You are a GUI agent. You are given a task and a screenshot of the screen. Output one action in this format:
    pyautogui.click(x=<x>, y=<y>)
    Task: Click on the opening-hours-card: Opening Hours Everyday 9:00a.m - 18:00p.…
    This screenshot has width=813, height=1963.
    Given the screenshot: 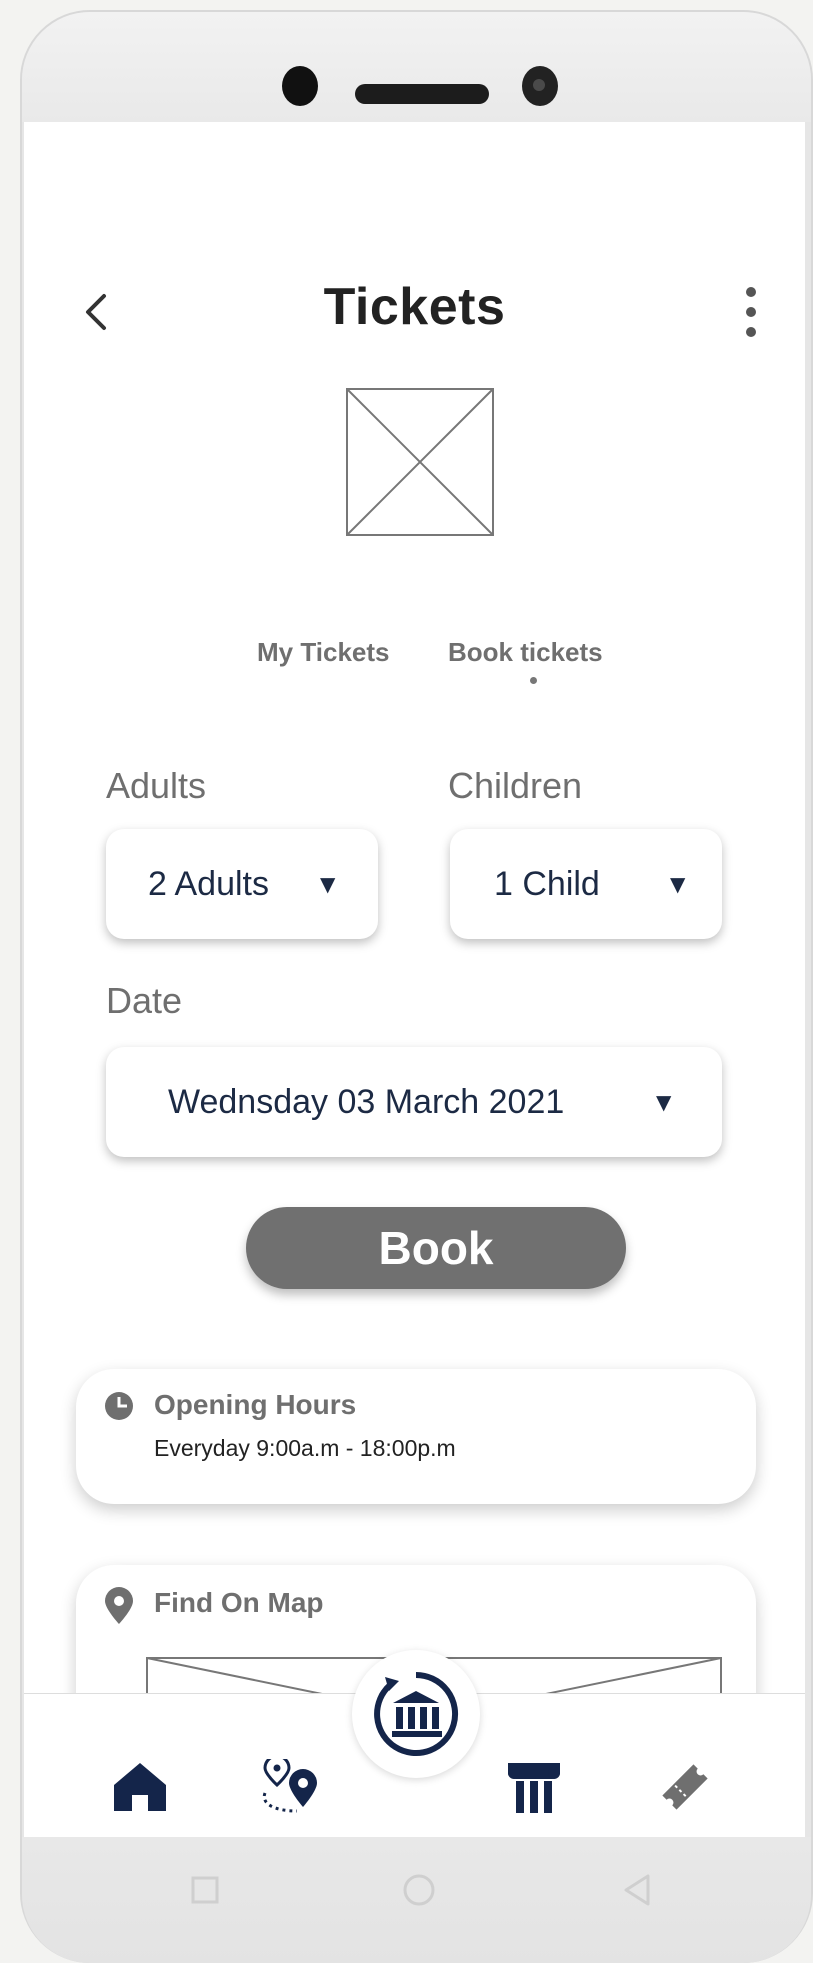 What is the action you would take?
    pyautogui.click(x=416, y=1436)
    